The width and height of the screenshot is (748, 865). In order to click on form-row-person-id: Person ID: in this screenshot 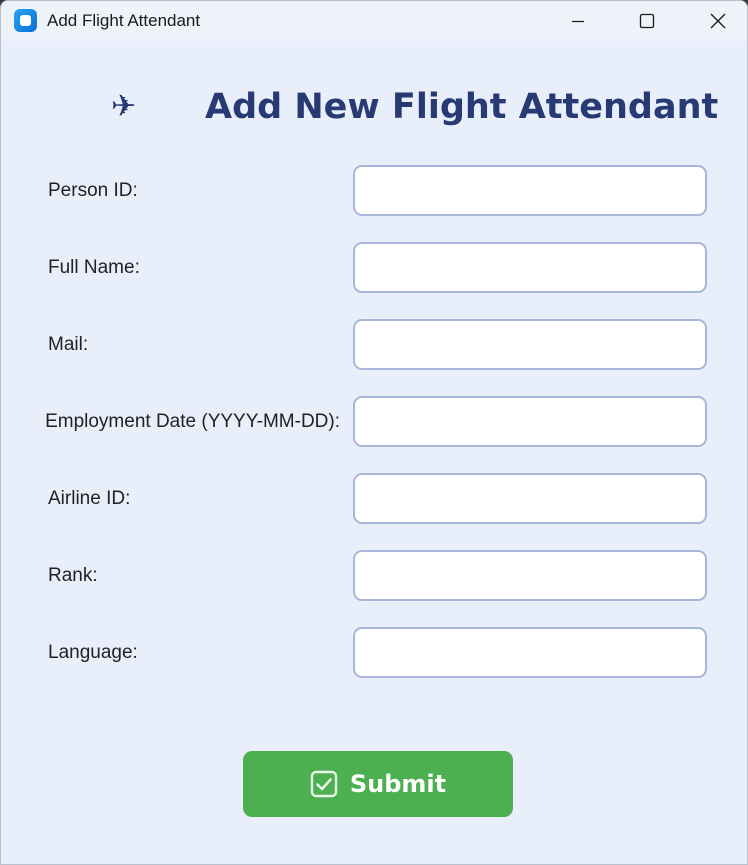, I will do `click(374, 191)`.